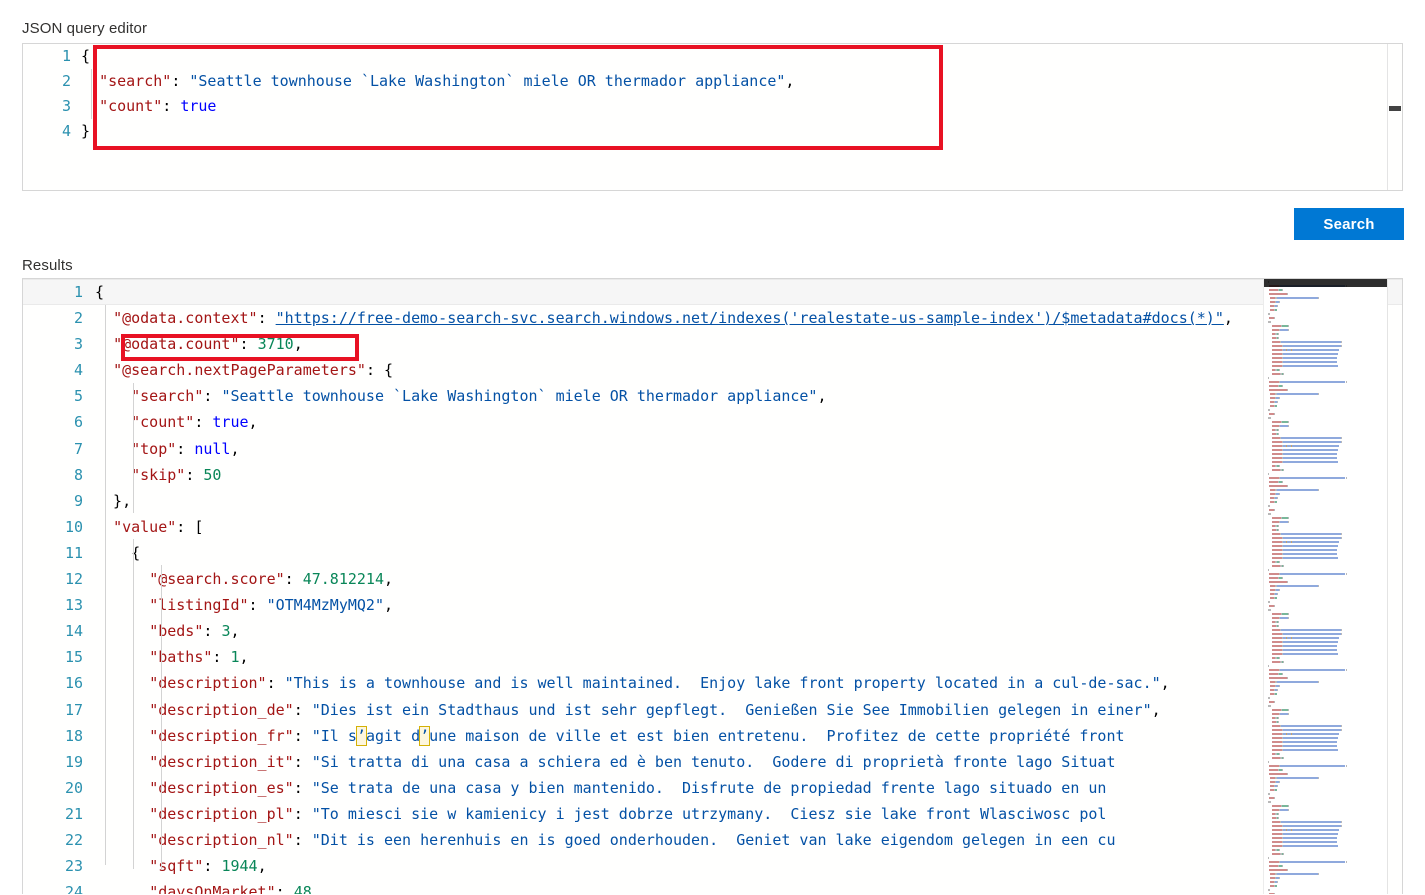 The width and height of the screenshot is (1425, 895). What do you see at coordinates (78, 422) in the screenshot?
I see `line-number: 6` at bounding box center [78, 422].